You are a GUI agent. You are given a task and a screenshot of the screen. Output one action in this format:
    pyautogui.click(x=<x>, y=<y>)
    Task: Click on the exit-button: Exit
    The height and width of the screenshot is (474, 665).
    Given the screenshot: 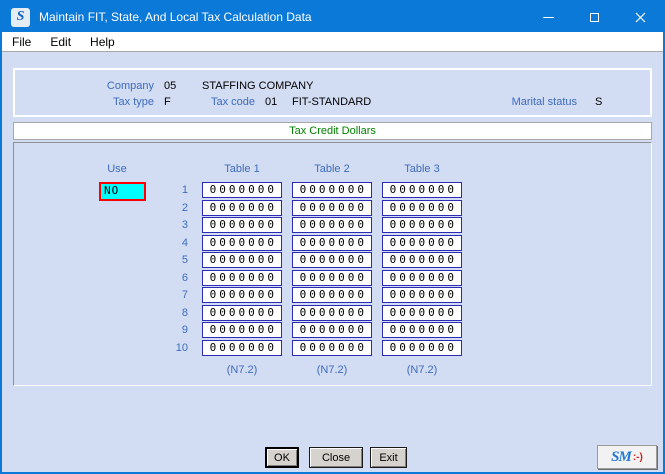 What is the action you would take?
    pyautogui.click(x=388, y=457)
    